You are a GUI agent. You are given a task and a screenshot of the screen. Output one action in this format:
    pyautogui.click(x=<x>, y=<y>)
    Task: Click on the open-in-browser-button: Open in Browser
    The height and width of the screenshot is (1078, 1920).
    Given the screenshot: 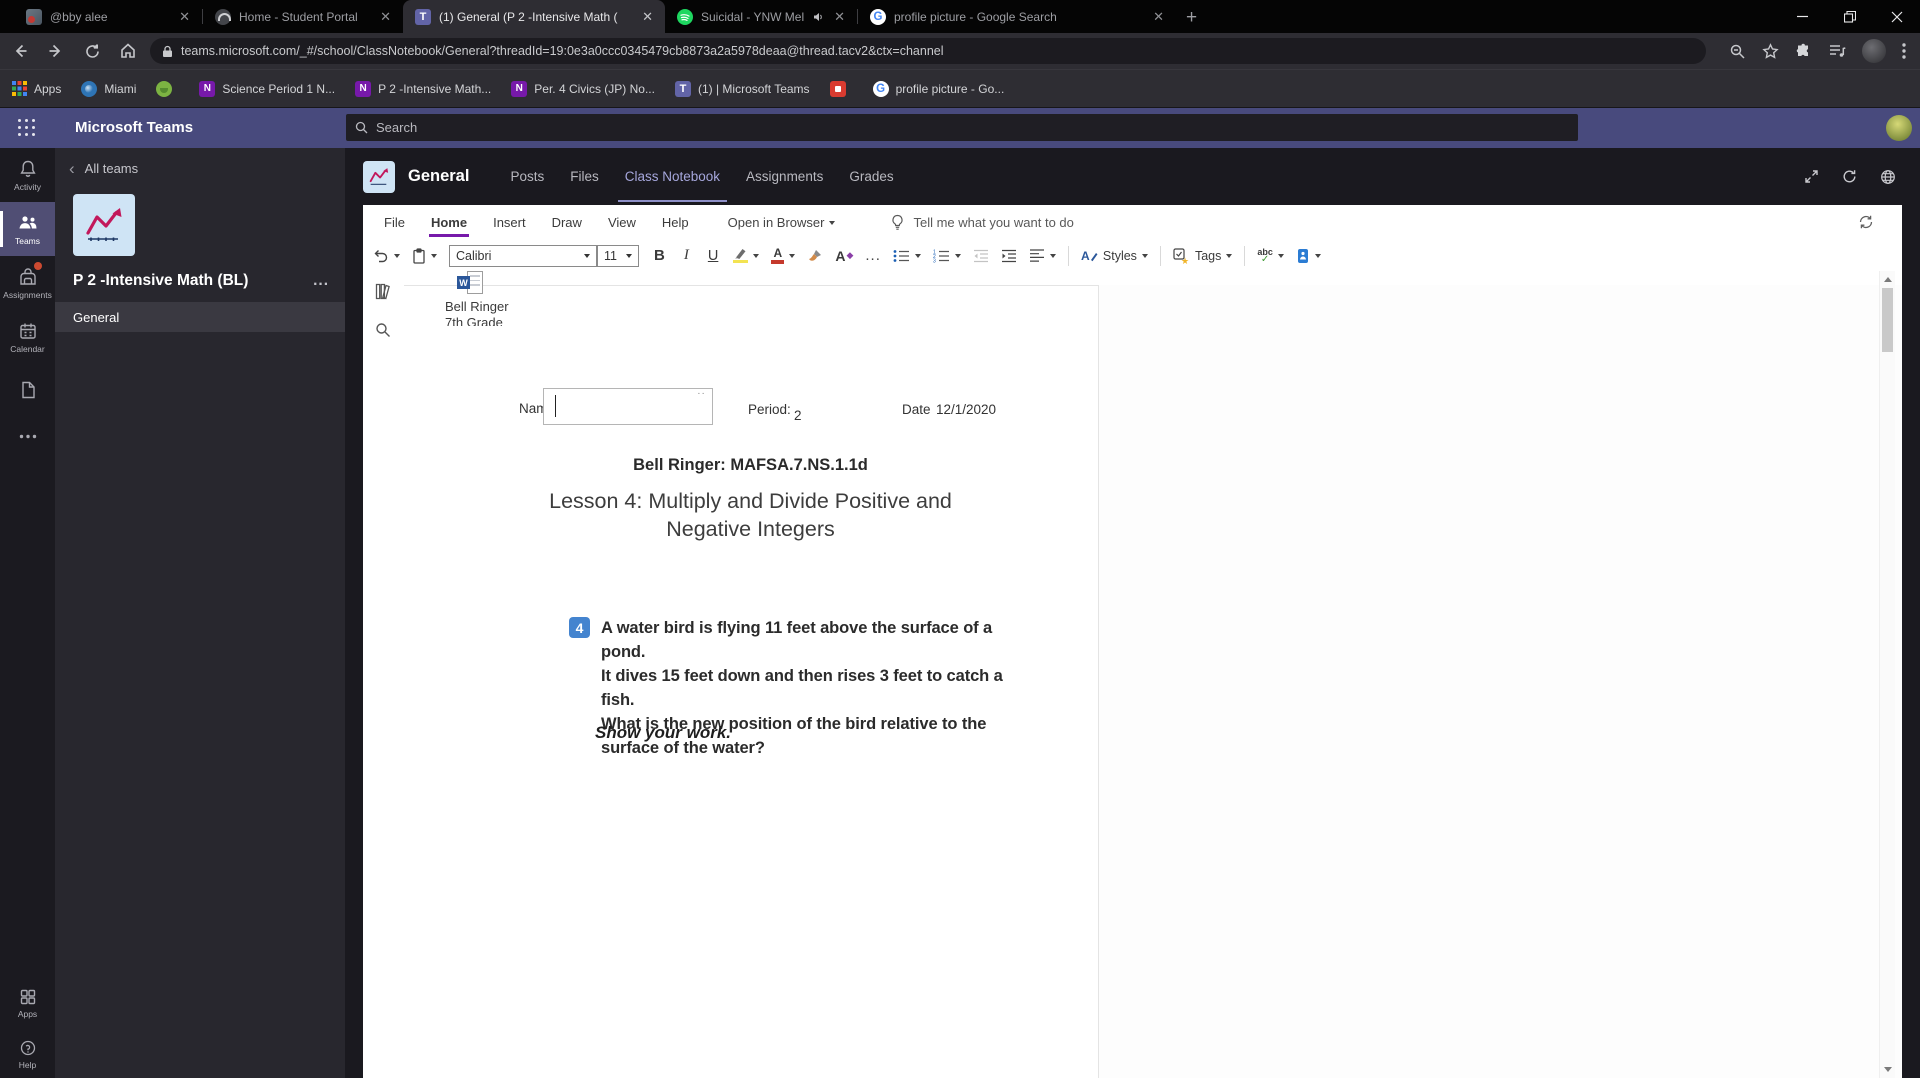 What is the action you would take?
    pyautogui.click(x=782, y=222)
    